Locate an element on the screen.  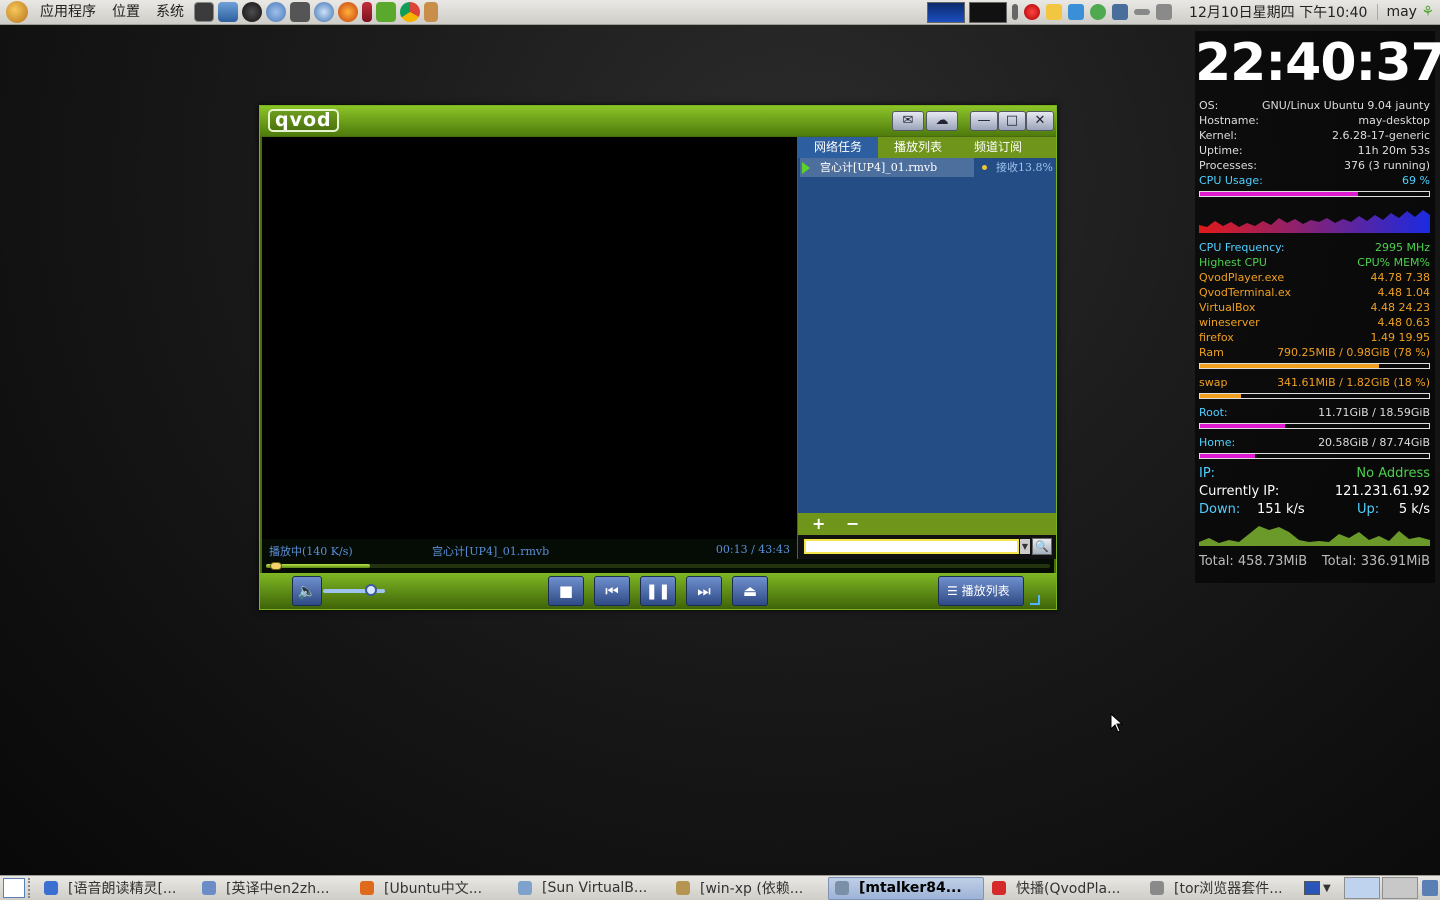
panel-clock: 12月10日星期四 下午10:40 is located at coordinates (1276, 12).